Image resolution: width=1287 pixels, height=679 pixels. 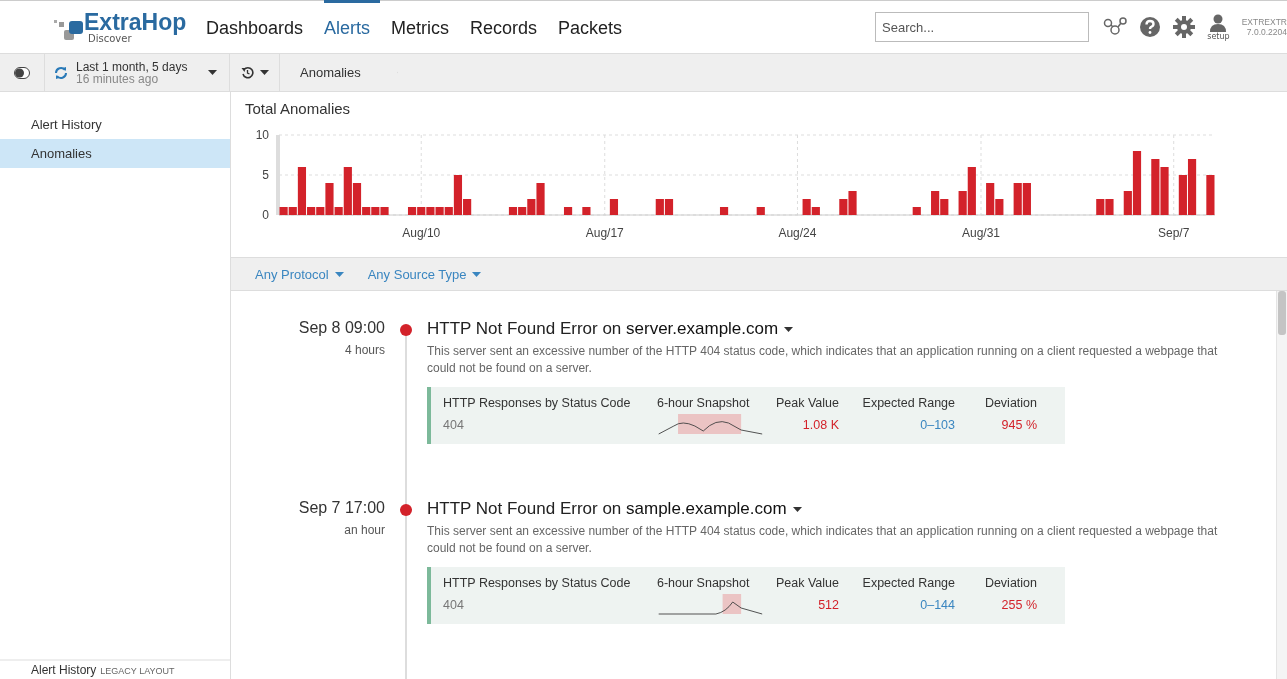 What do you see at coordinates (262, 135) in the screenshot?
I see `y-tick-label: 10` at bounding box center [262, 135].